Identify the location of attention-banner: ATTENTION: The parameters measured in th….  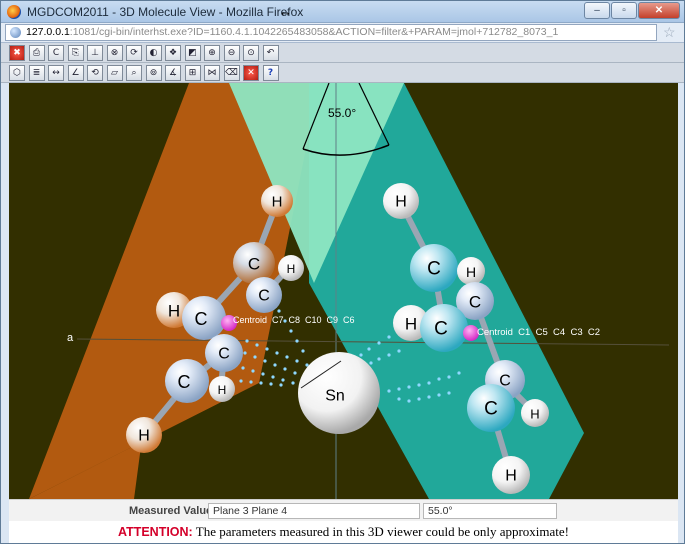
(343, 532).